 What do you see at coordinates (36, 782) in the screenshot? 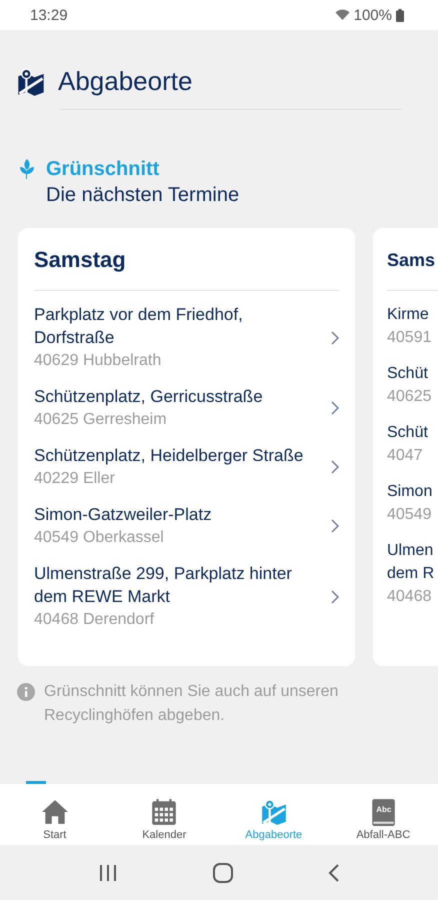
I see `scroll-indicator` at bounding box center [36, 782].